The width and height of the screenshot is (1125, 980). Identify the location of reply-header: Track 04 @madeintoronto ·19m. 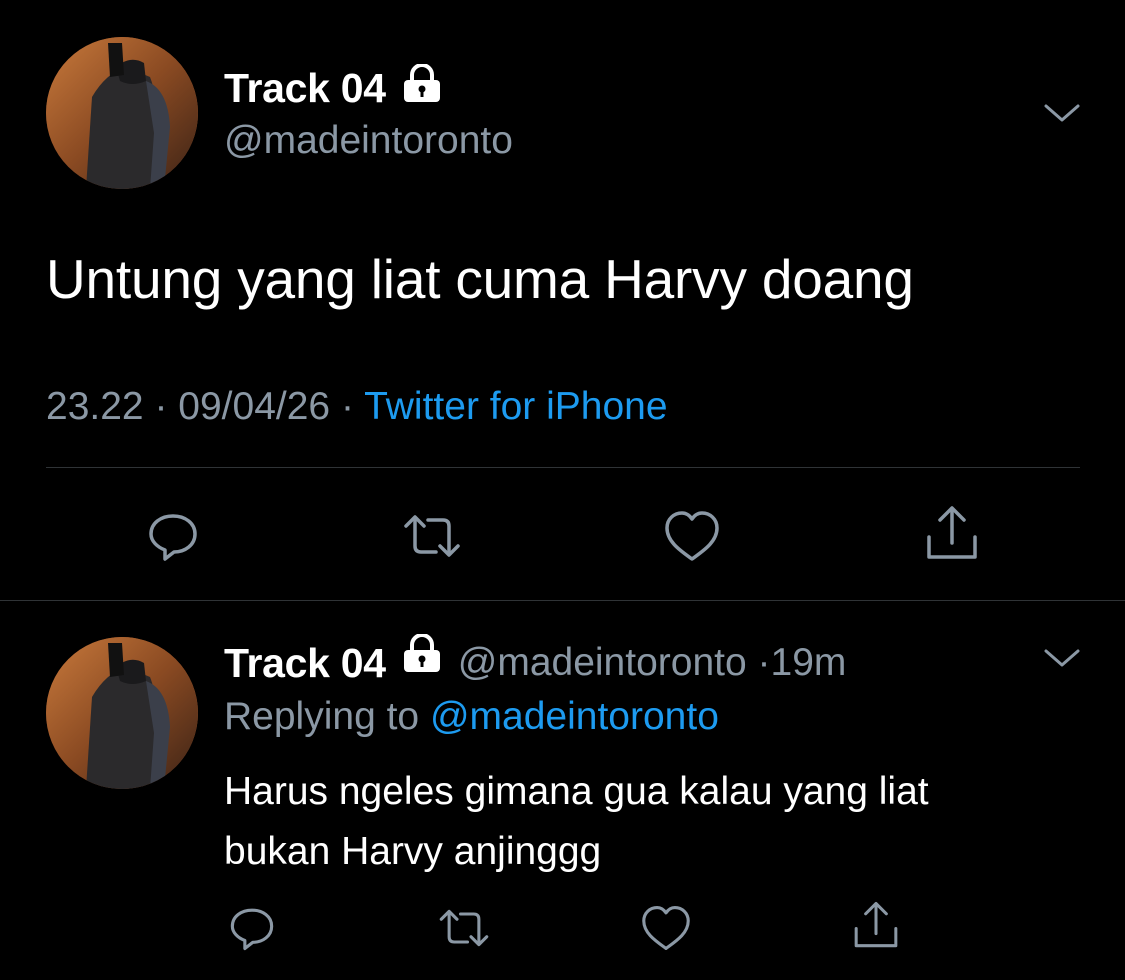
(535, 662).